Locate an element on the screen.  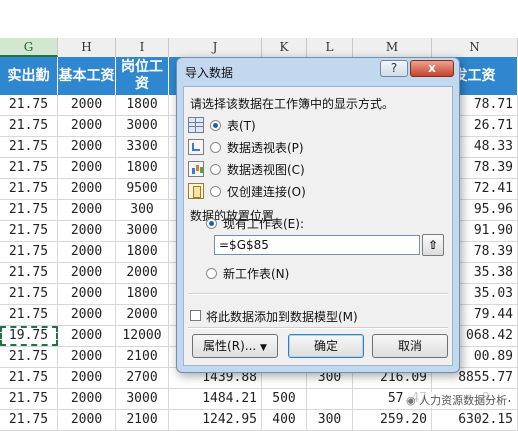
radio-new-sheet is located at coordinates (211, 273).